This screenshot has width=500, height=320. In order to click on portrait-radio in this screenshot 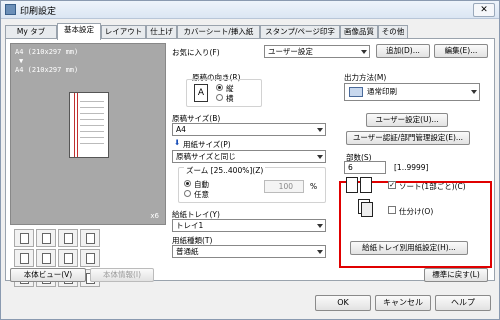, I will do `click(219, 87)`.